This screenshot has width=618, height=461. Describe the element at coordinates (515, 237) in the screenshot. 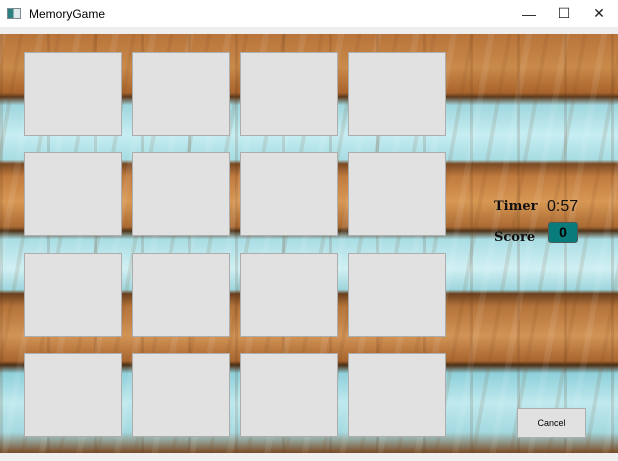

I see `score-label: Score` at that location.